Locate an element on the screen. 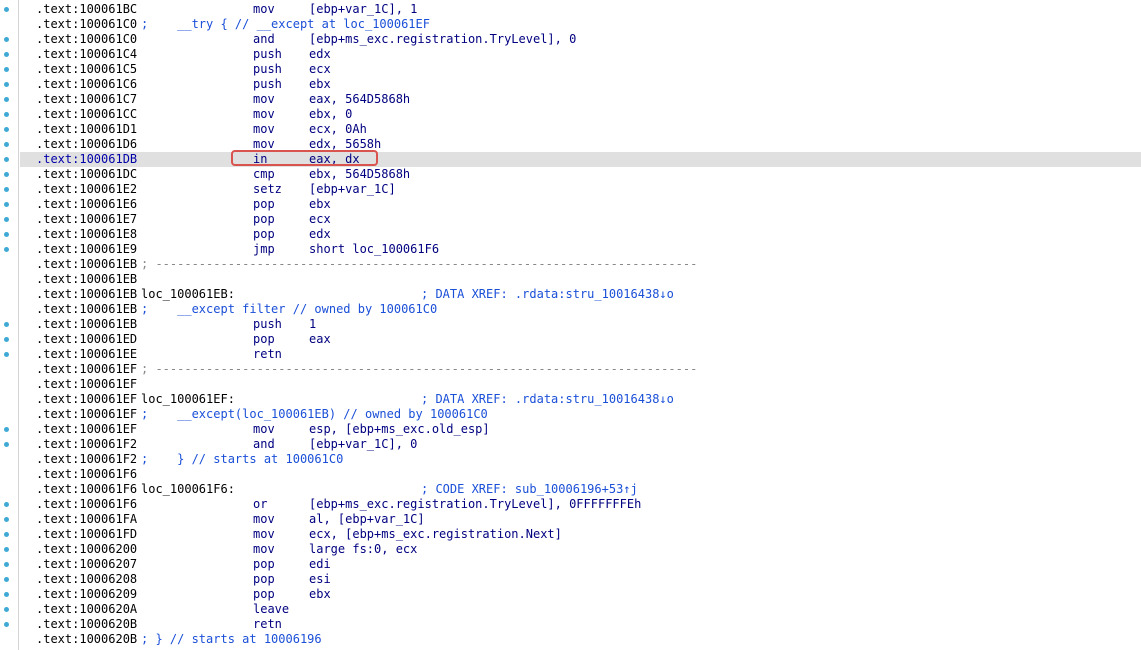 The height and width of the screenshot is (650, 1141). listing-line: .text:100061D1 mov ecx, 0Ah is located at coordinates (580, 129).